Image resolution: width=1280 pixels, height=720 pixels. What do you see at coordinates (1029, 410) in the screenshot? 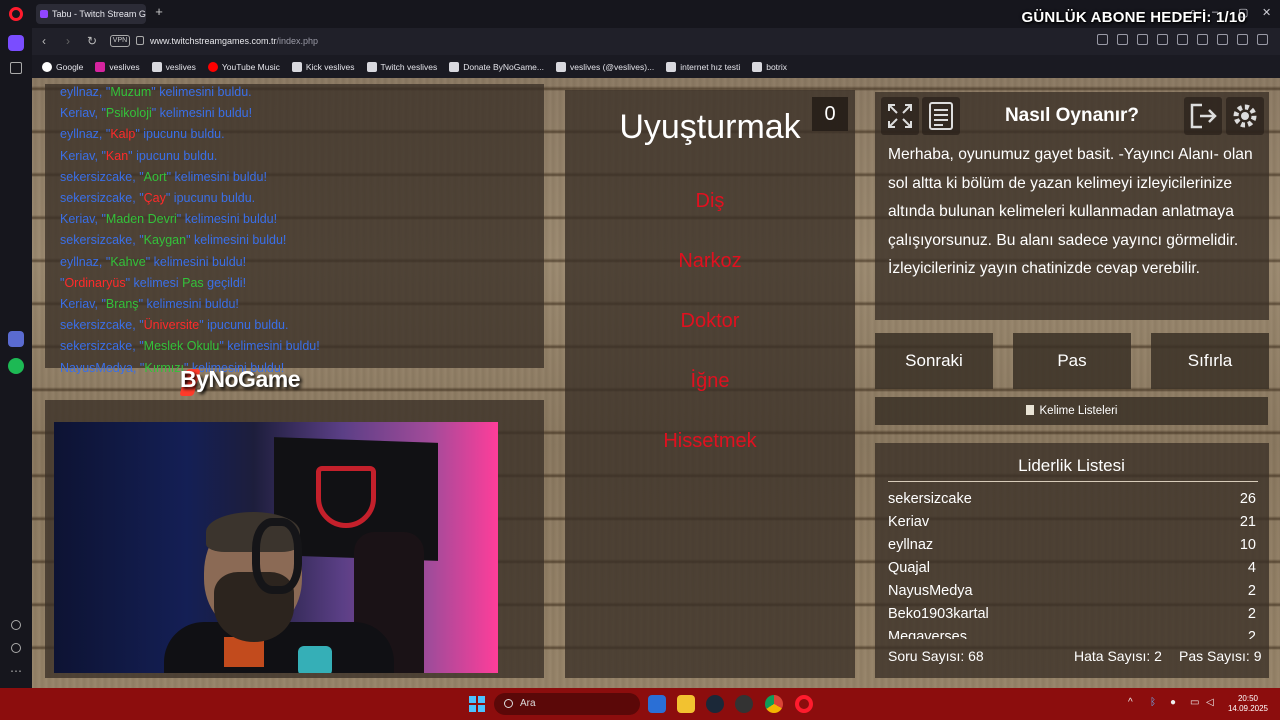
I see `clipboard-icon` at bounding box center [1029, 410].